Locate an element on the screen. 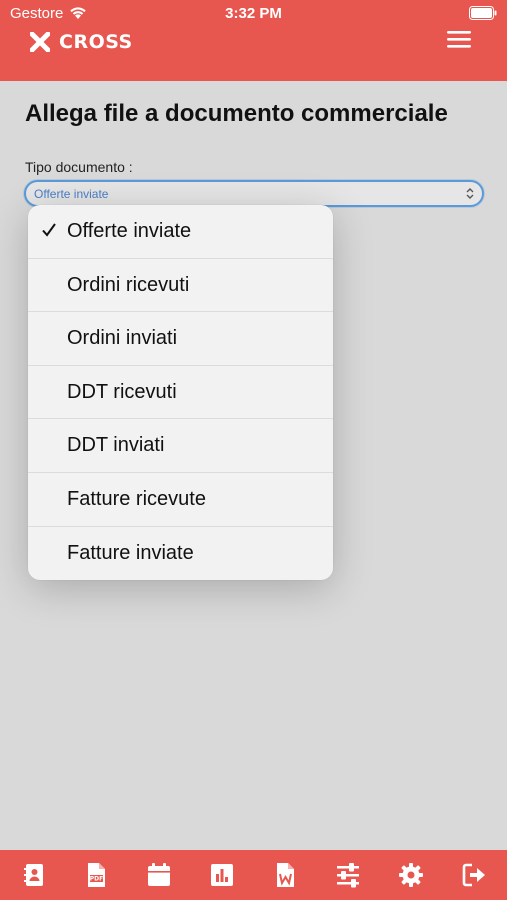 The height and width of the screenshot is (900, 507). word-file-icon is located at coordinates (285, 875).